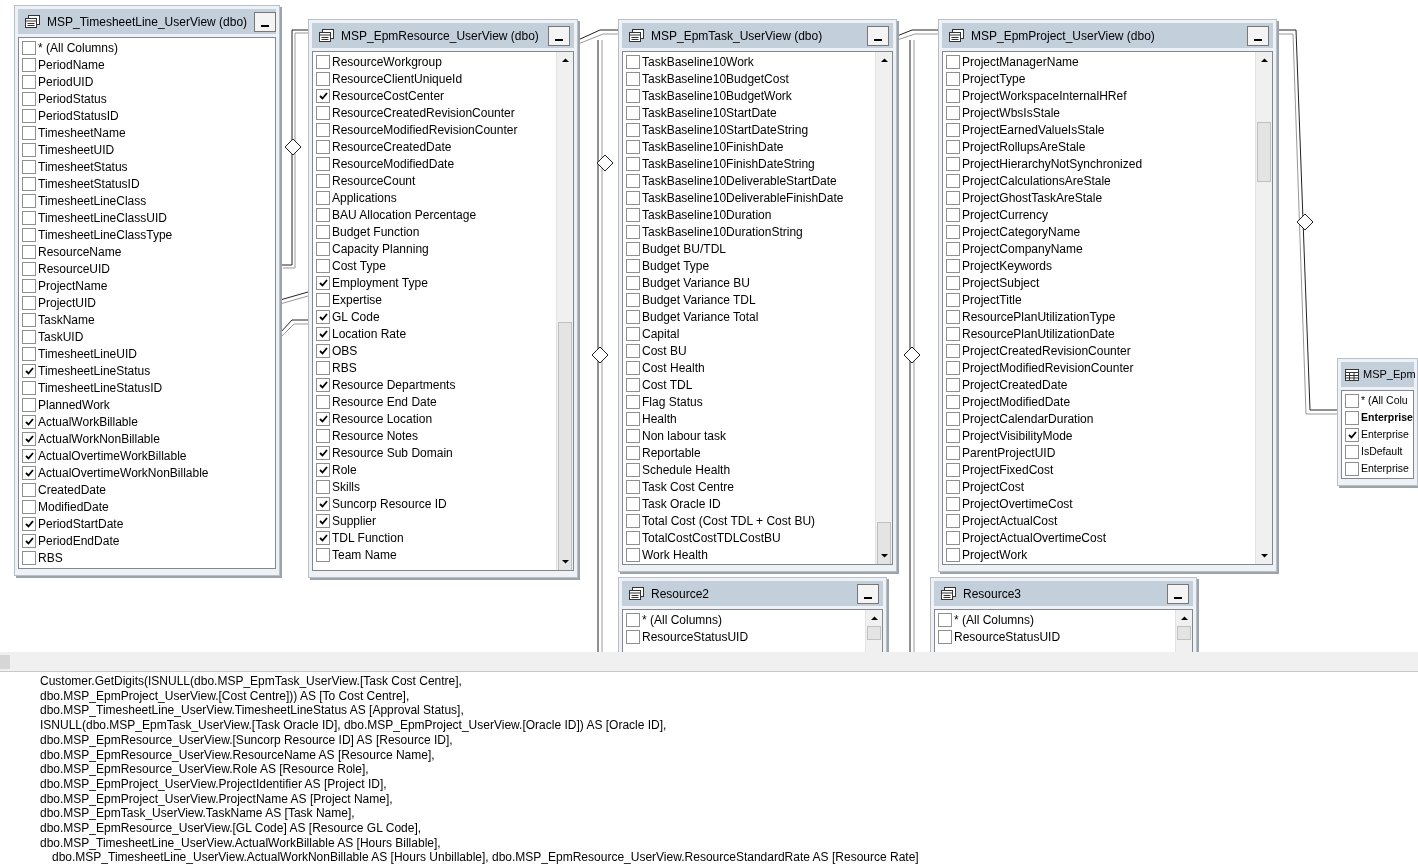  What do you see at coordinates (698, 62) in the screenshot?
I see `column-name: TaskBaseline10Work` at bounding box center [698, 62].